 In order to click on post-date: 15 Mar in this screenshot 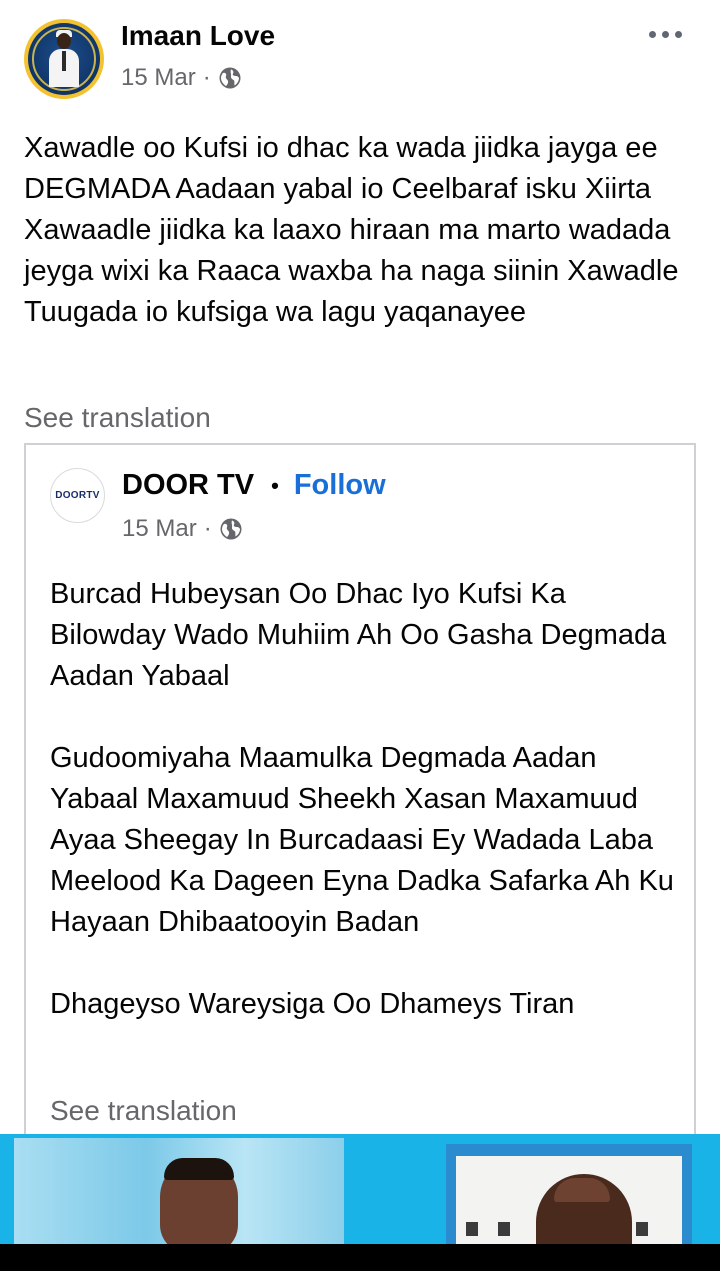, I will do `click(158, 78)`.